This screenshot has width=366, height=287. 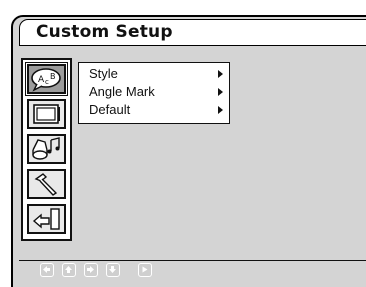 I want to click on nav-left-button, so click(x=47, y=270).